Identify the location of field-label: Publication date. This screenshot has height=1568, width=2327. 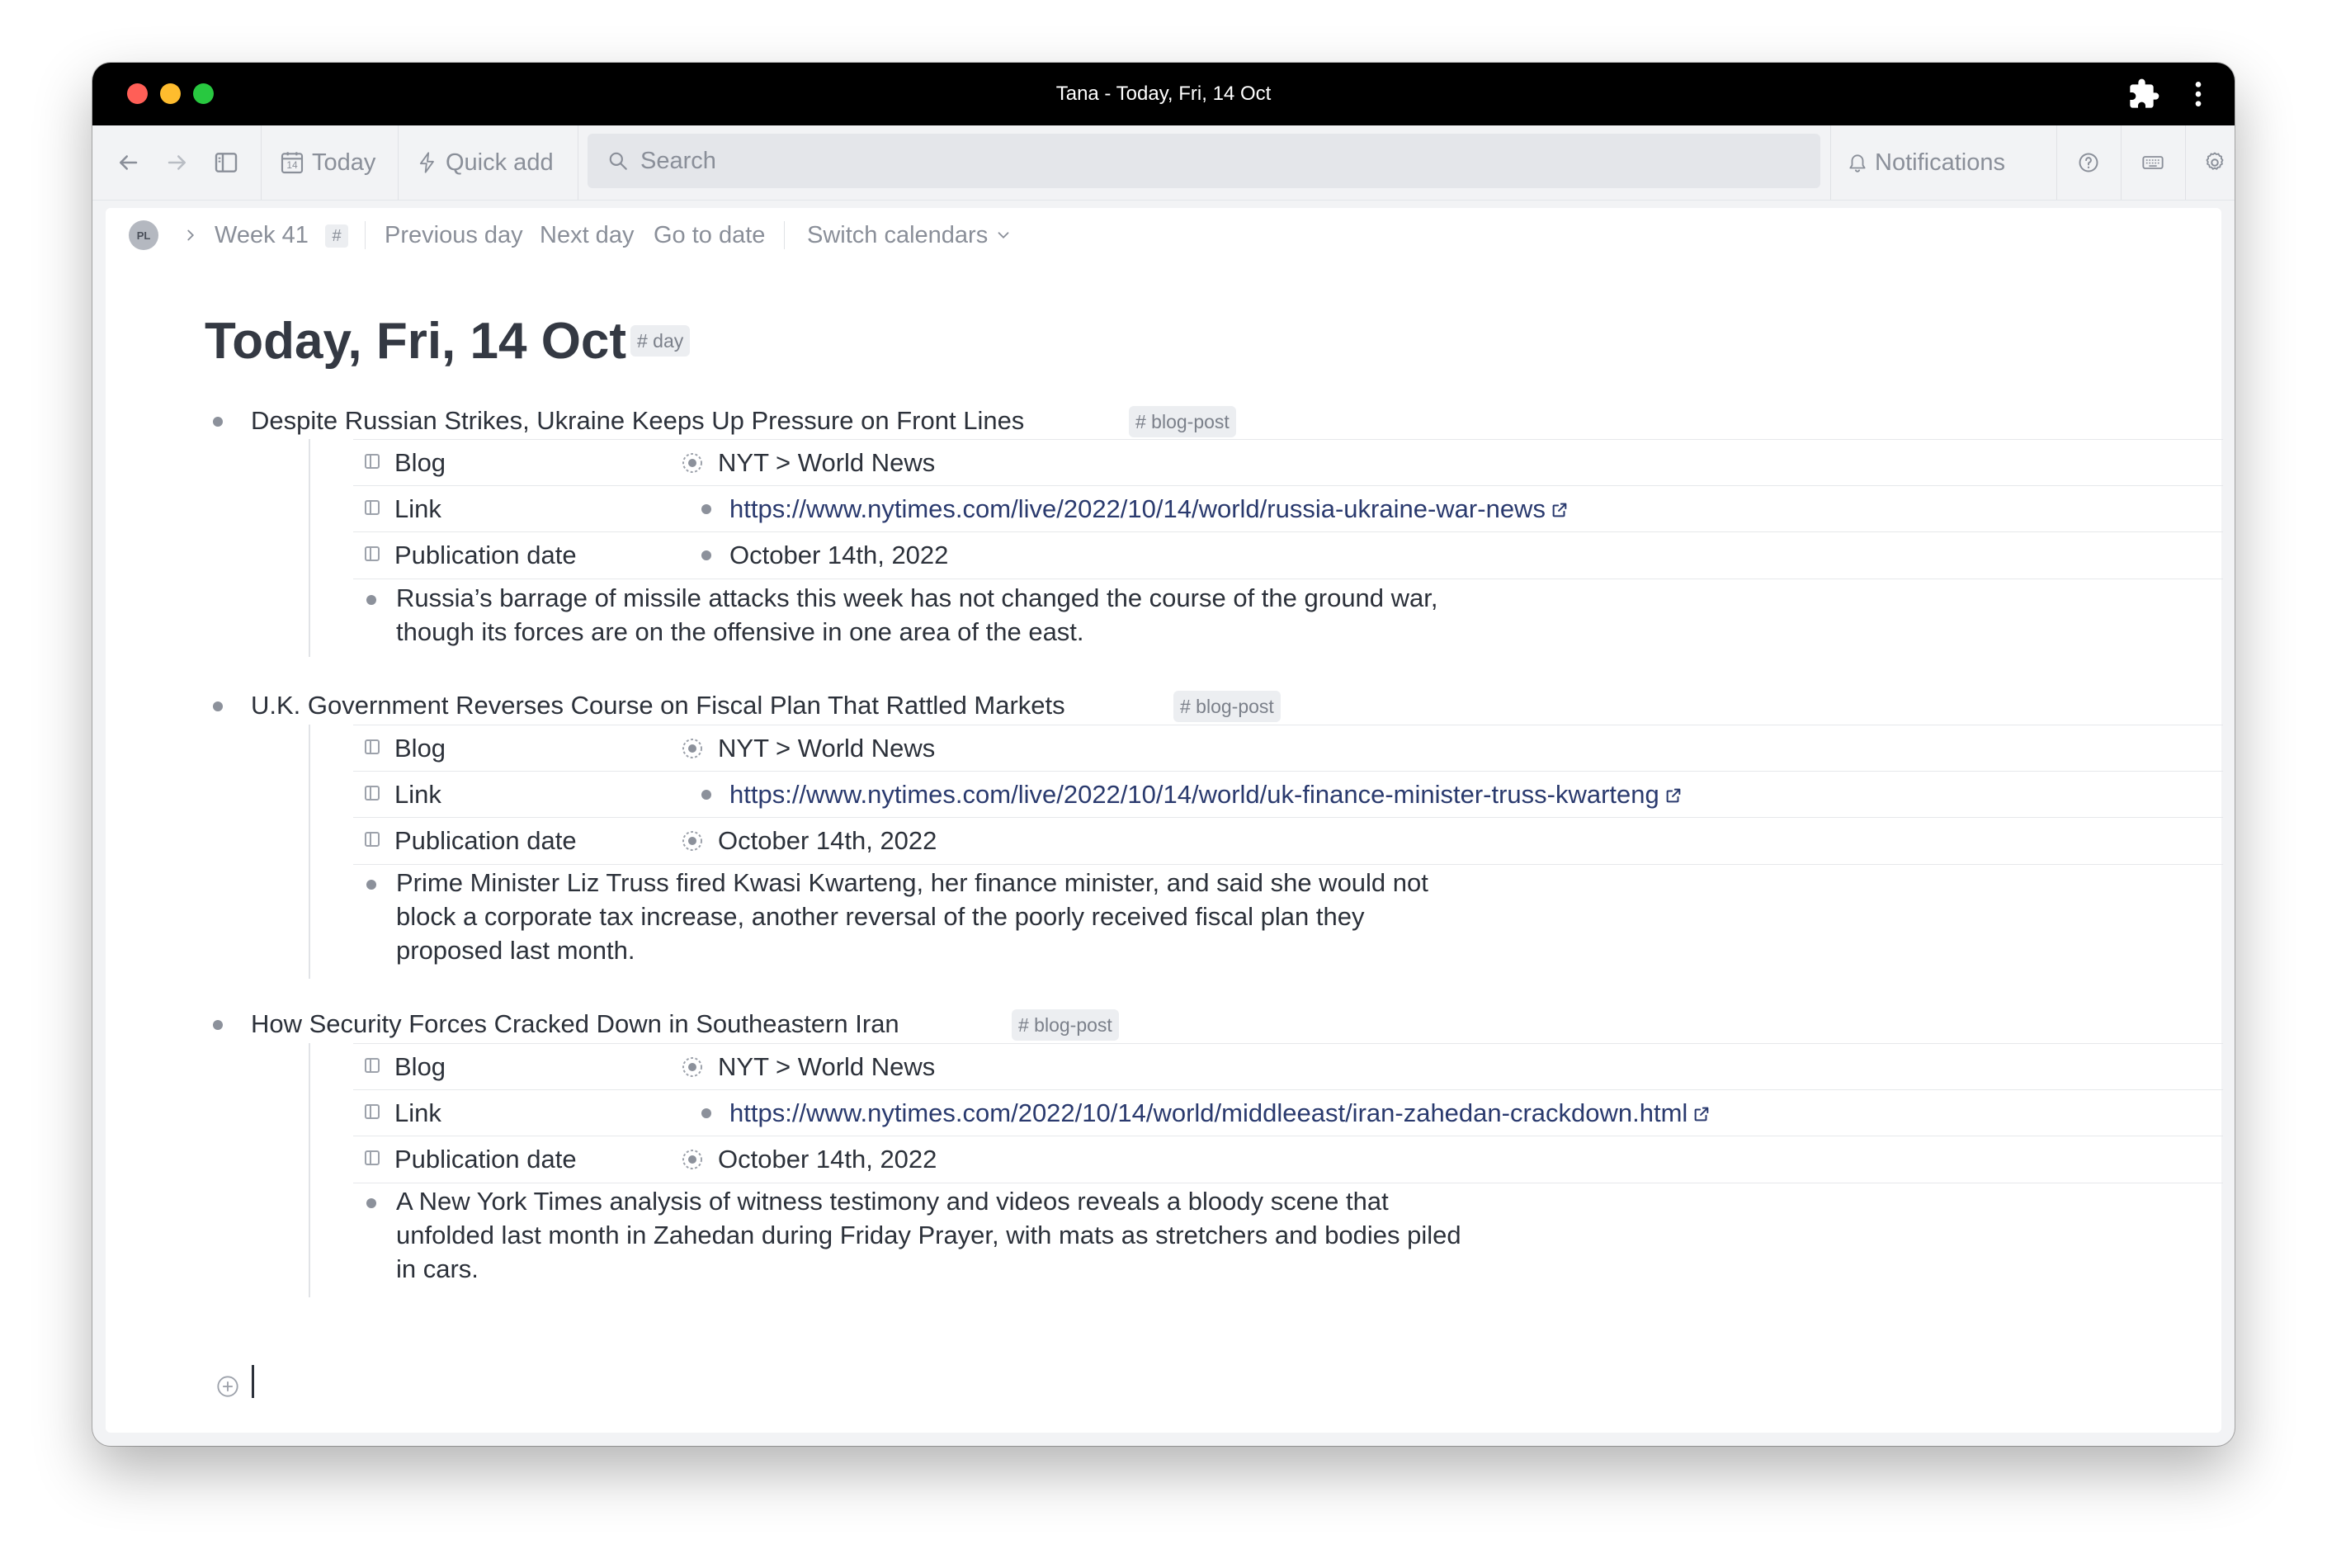
(485, 840).